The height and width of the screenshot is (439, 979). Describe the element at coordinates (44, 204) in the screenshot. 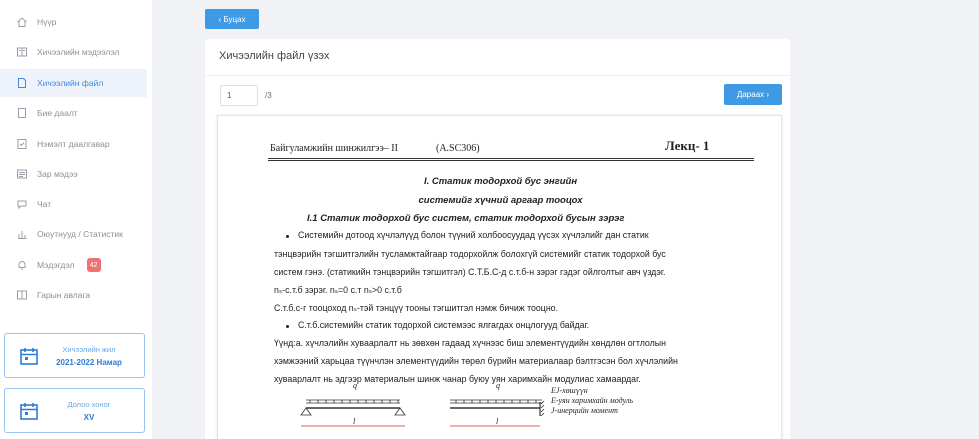

I see `sidebar-item-label: Чат` at that location.